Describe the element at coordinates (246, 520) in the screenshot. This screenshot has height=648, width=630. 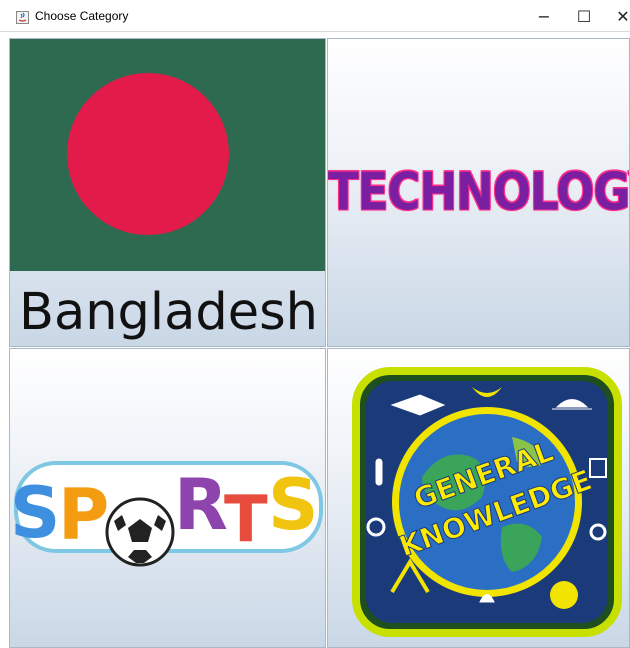
I see `sports-letter-t: T` at that location.